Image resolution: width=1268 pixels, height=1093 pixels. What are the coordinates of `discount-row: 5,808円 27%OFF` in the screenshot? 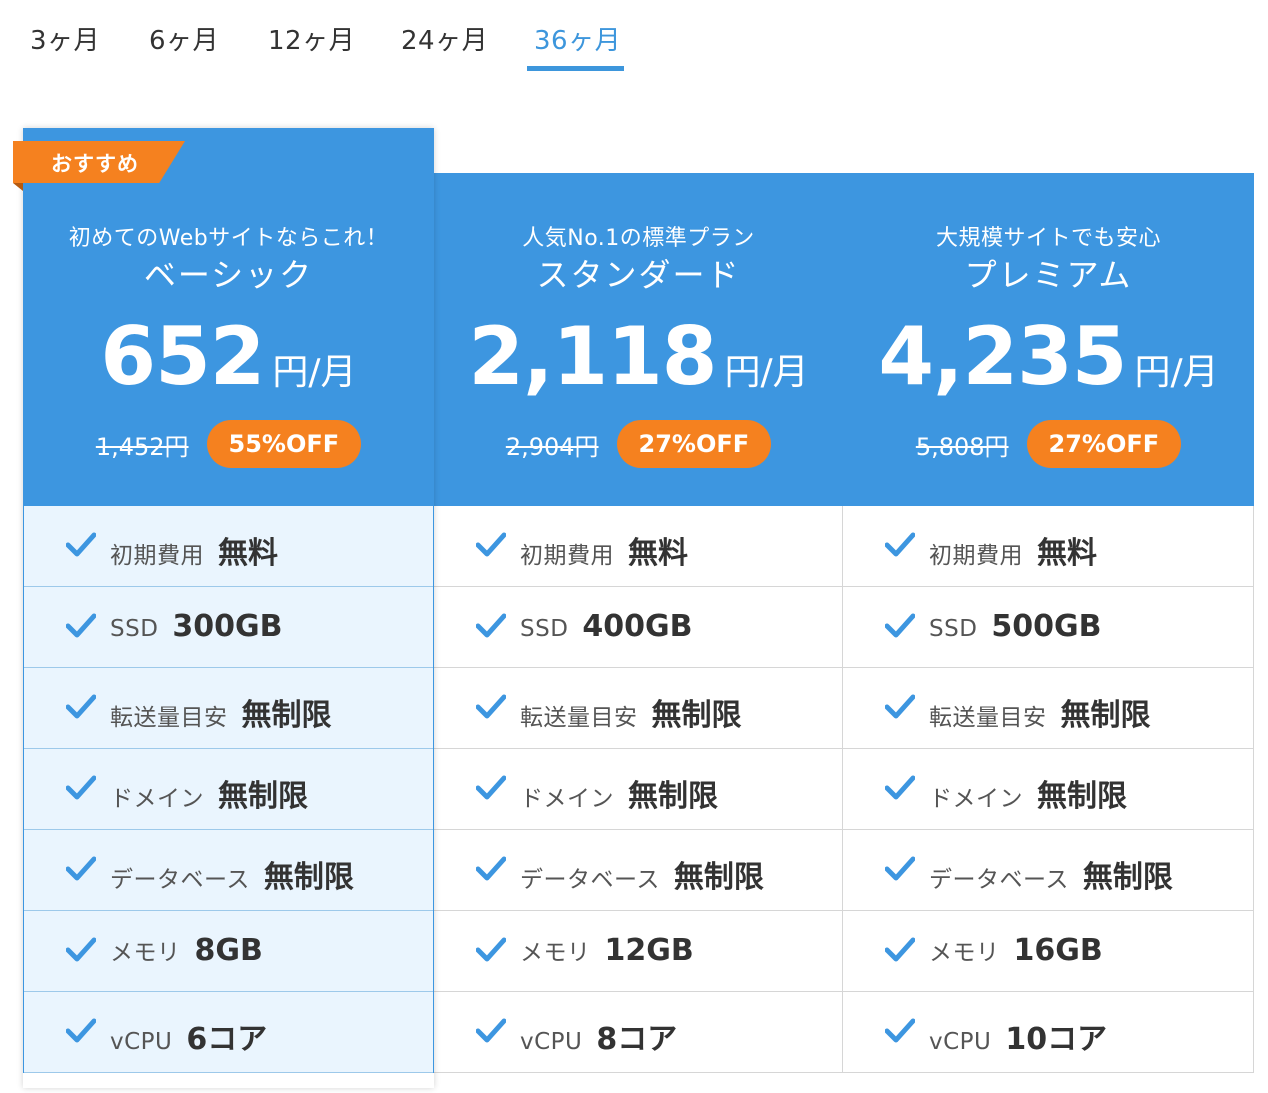 It's located at (1048, 444).